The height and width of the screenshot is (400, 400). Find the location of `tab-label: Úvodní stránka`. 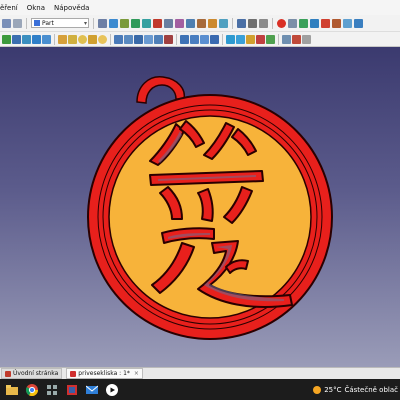

tab-label: Úvodní stránka is located at coordinates (36, 373).